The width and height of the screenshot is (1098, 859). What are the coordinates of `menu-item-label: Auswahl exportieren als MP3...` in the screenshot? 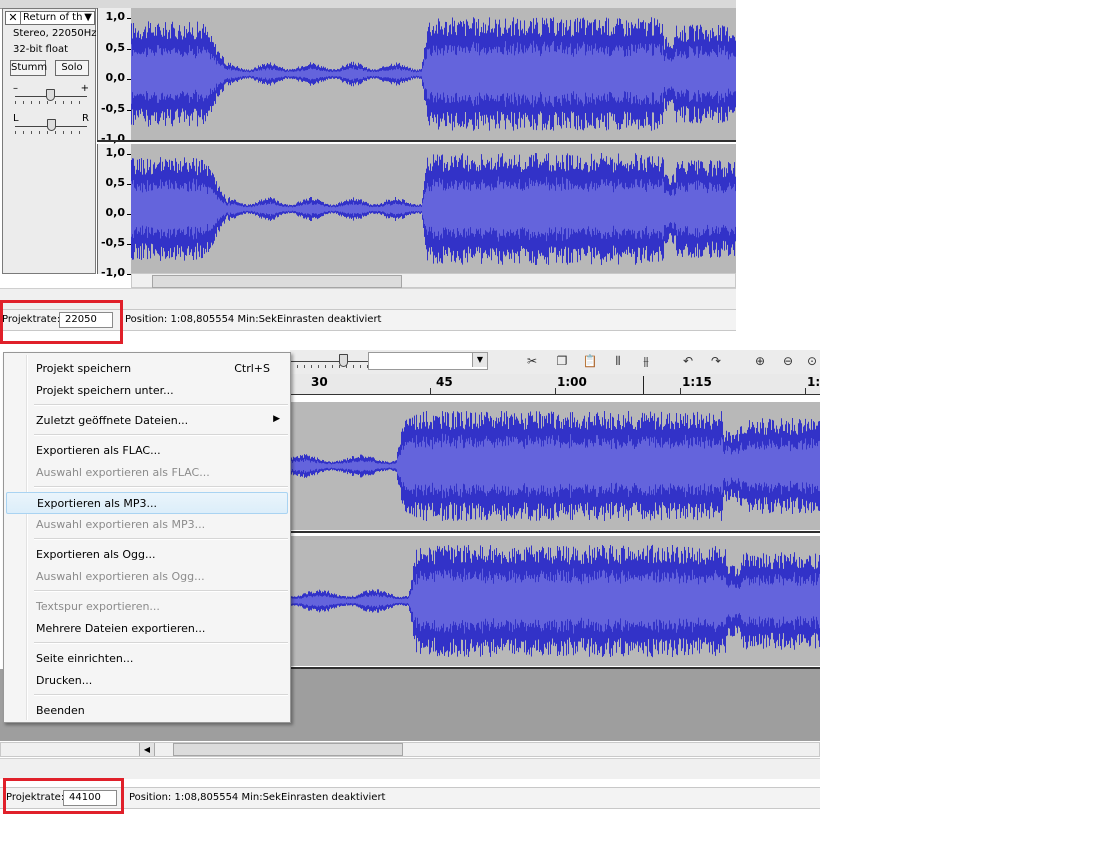 It's located at (121, 524).